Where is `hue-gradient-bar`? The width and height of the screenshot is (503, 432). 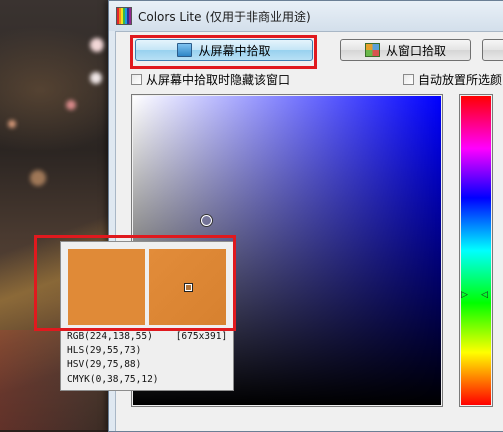 hue-gradient-bar is located at coordinates (476, 250).